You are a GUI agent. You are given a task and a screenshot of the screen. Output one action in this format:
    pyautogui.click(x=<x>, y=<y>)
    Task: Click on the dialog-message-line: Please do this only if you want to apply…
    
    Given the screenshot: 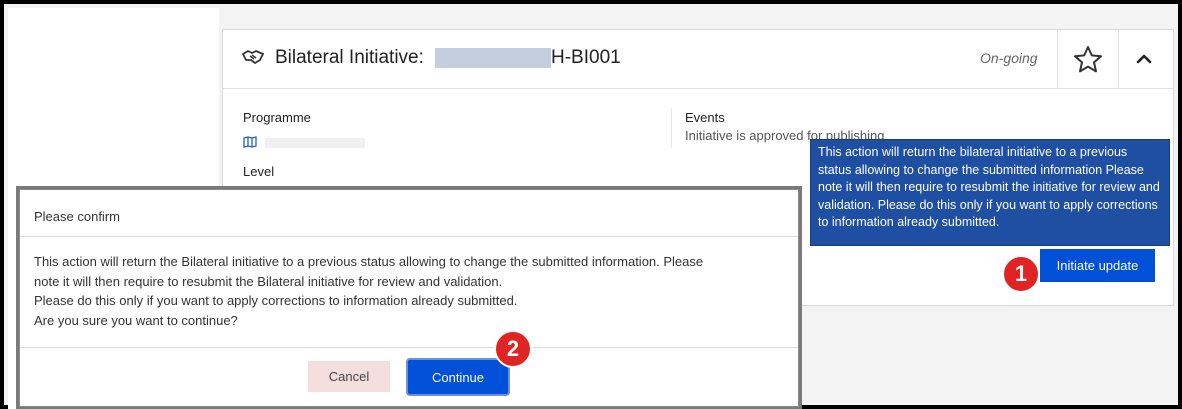 What is the action you would take?
    pyautogui.click(x=276, y=300)
    